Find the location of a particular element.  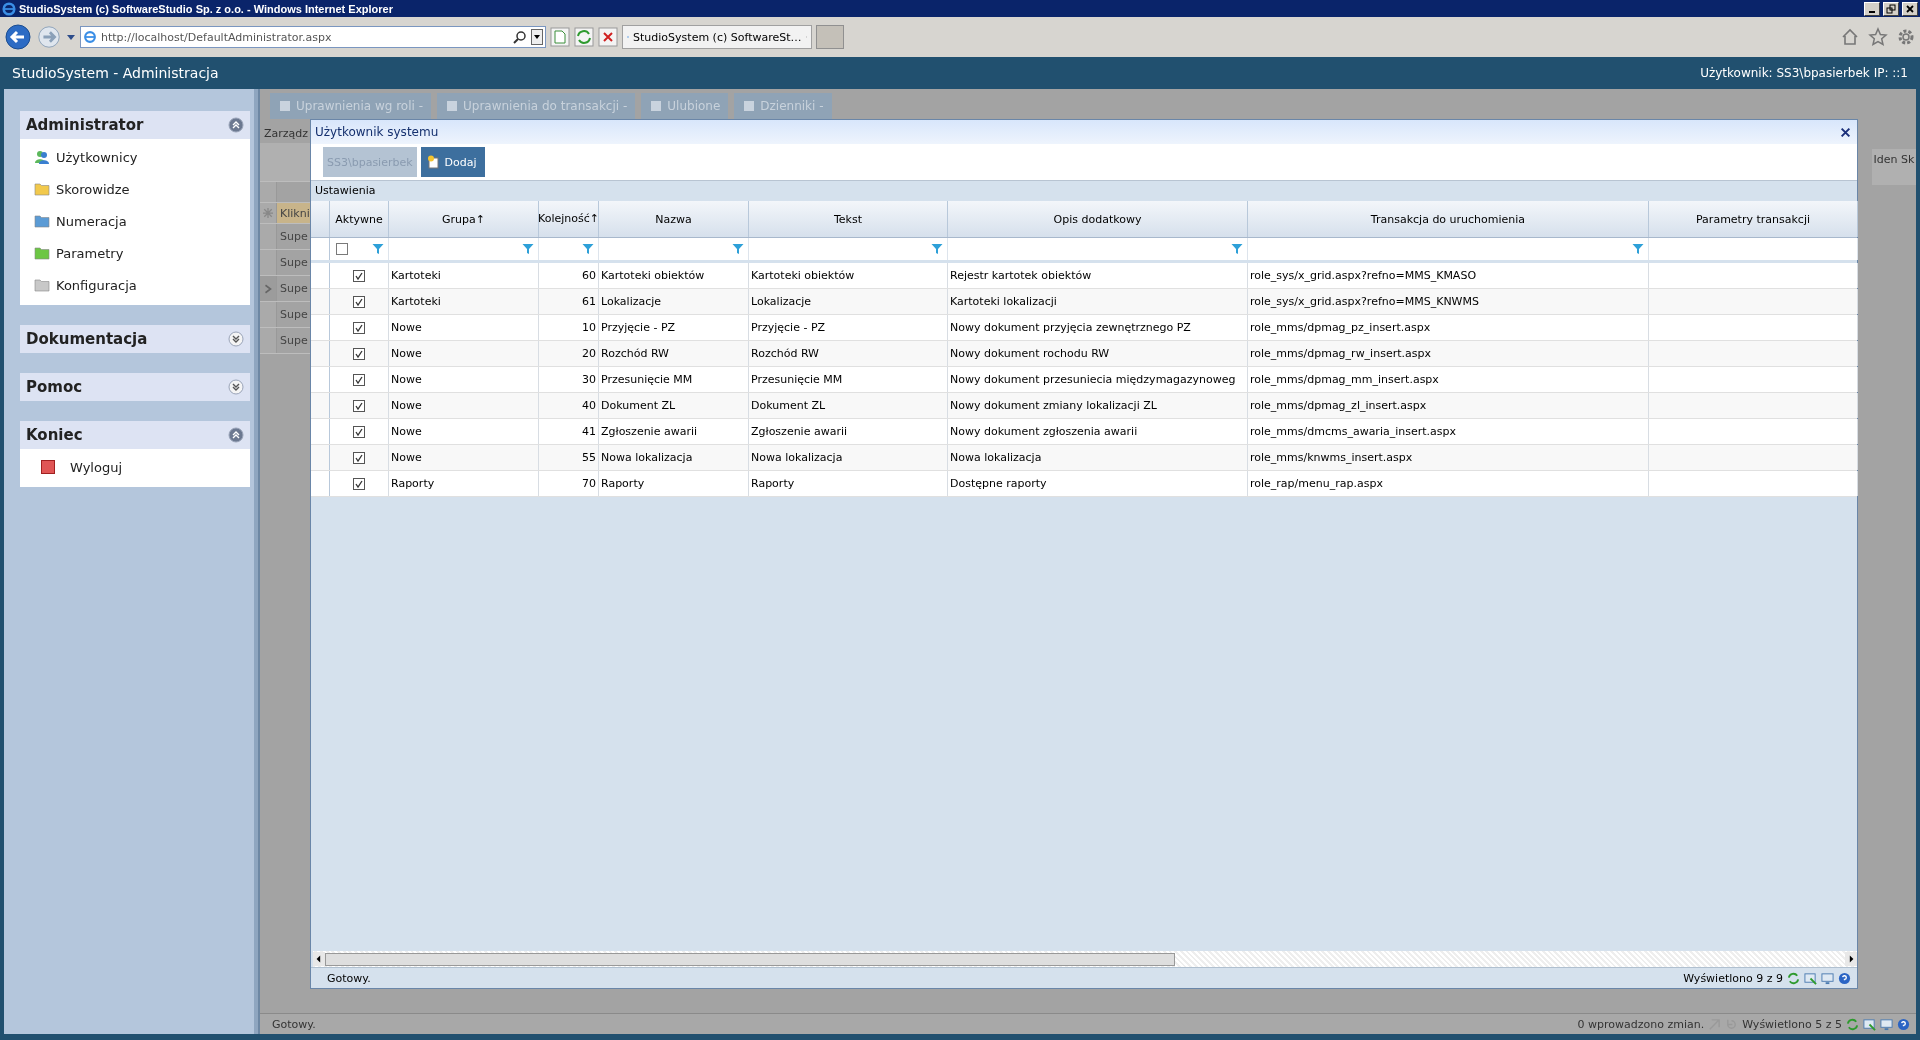

table-cell: 61 is located at coordinates (589, 301).